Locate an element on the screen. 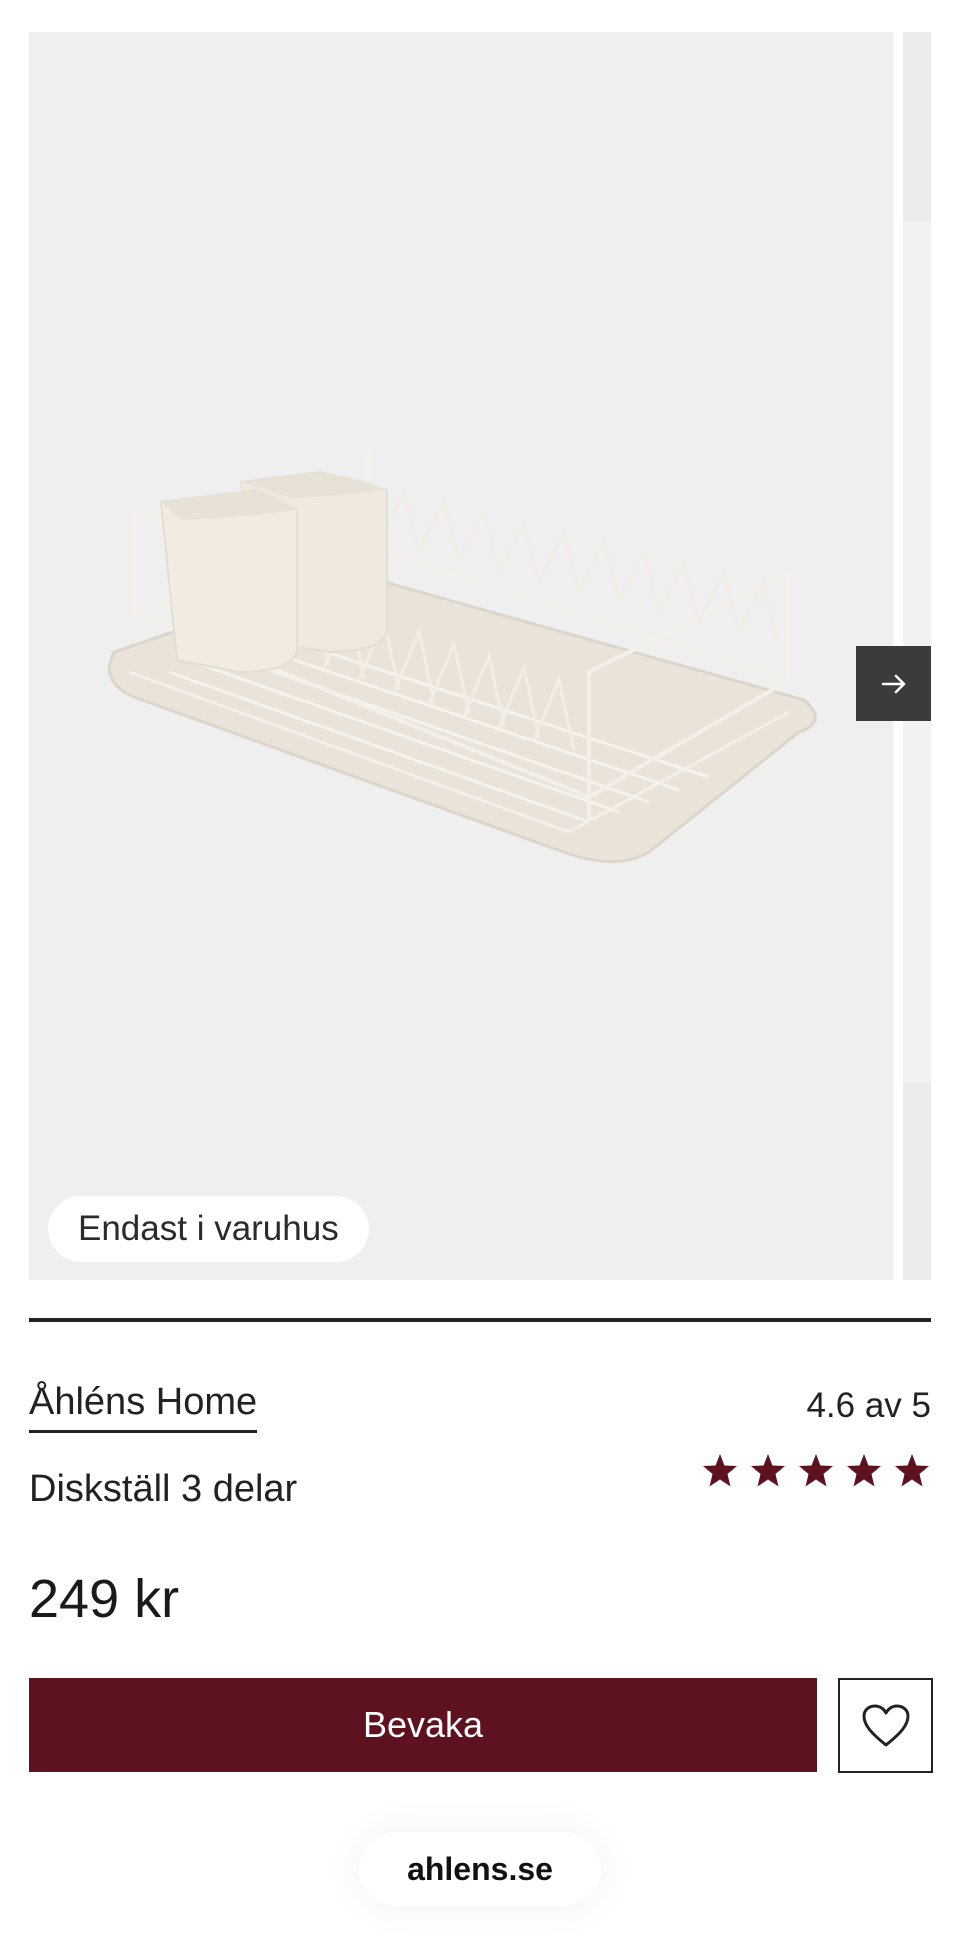  arrow-right-icon is located at coordinates (893, 683).